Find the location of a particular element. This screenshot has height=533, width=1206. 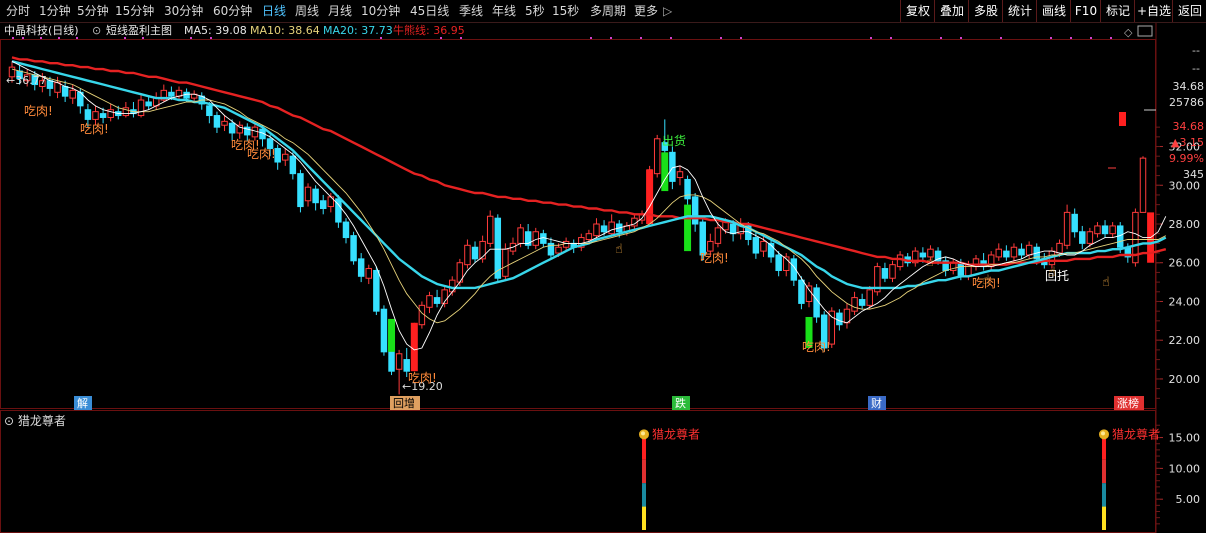

signal-bar-red is located at coordinates (1104, 448).